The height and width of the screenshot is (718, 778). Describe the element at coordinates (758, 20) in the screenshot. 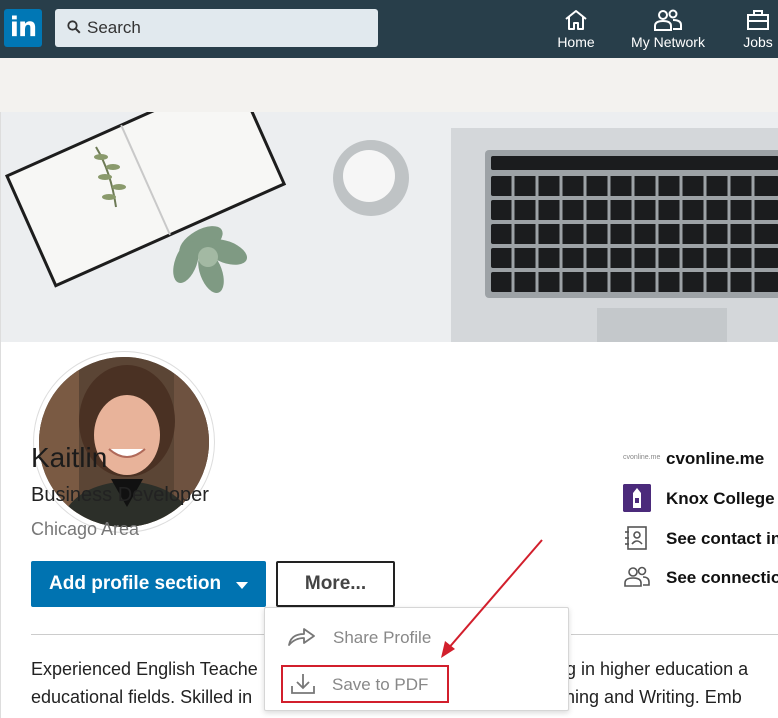

I see `briefcase-icon` at that location.